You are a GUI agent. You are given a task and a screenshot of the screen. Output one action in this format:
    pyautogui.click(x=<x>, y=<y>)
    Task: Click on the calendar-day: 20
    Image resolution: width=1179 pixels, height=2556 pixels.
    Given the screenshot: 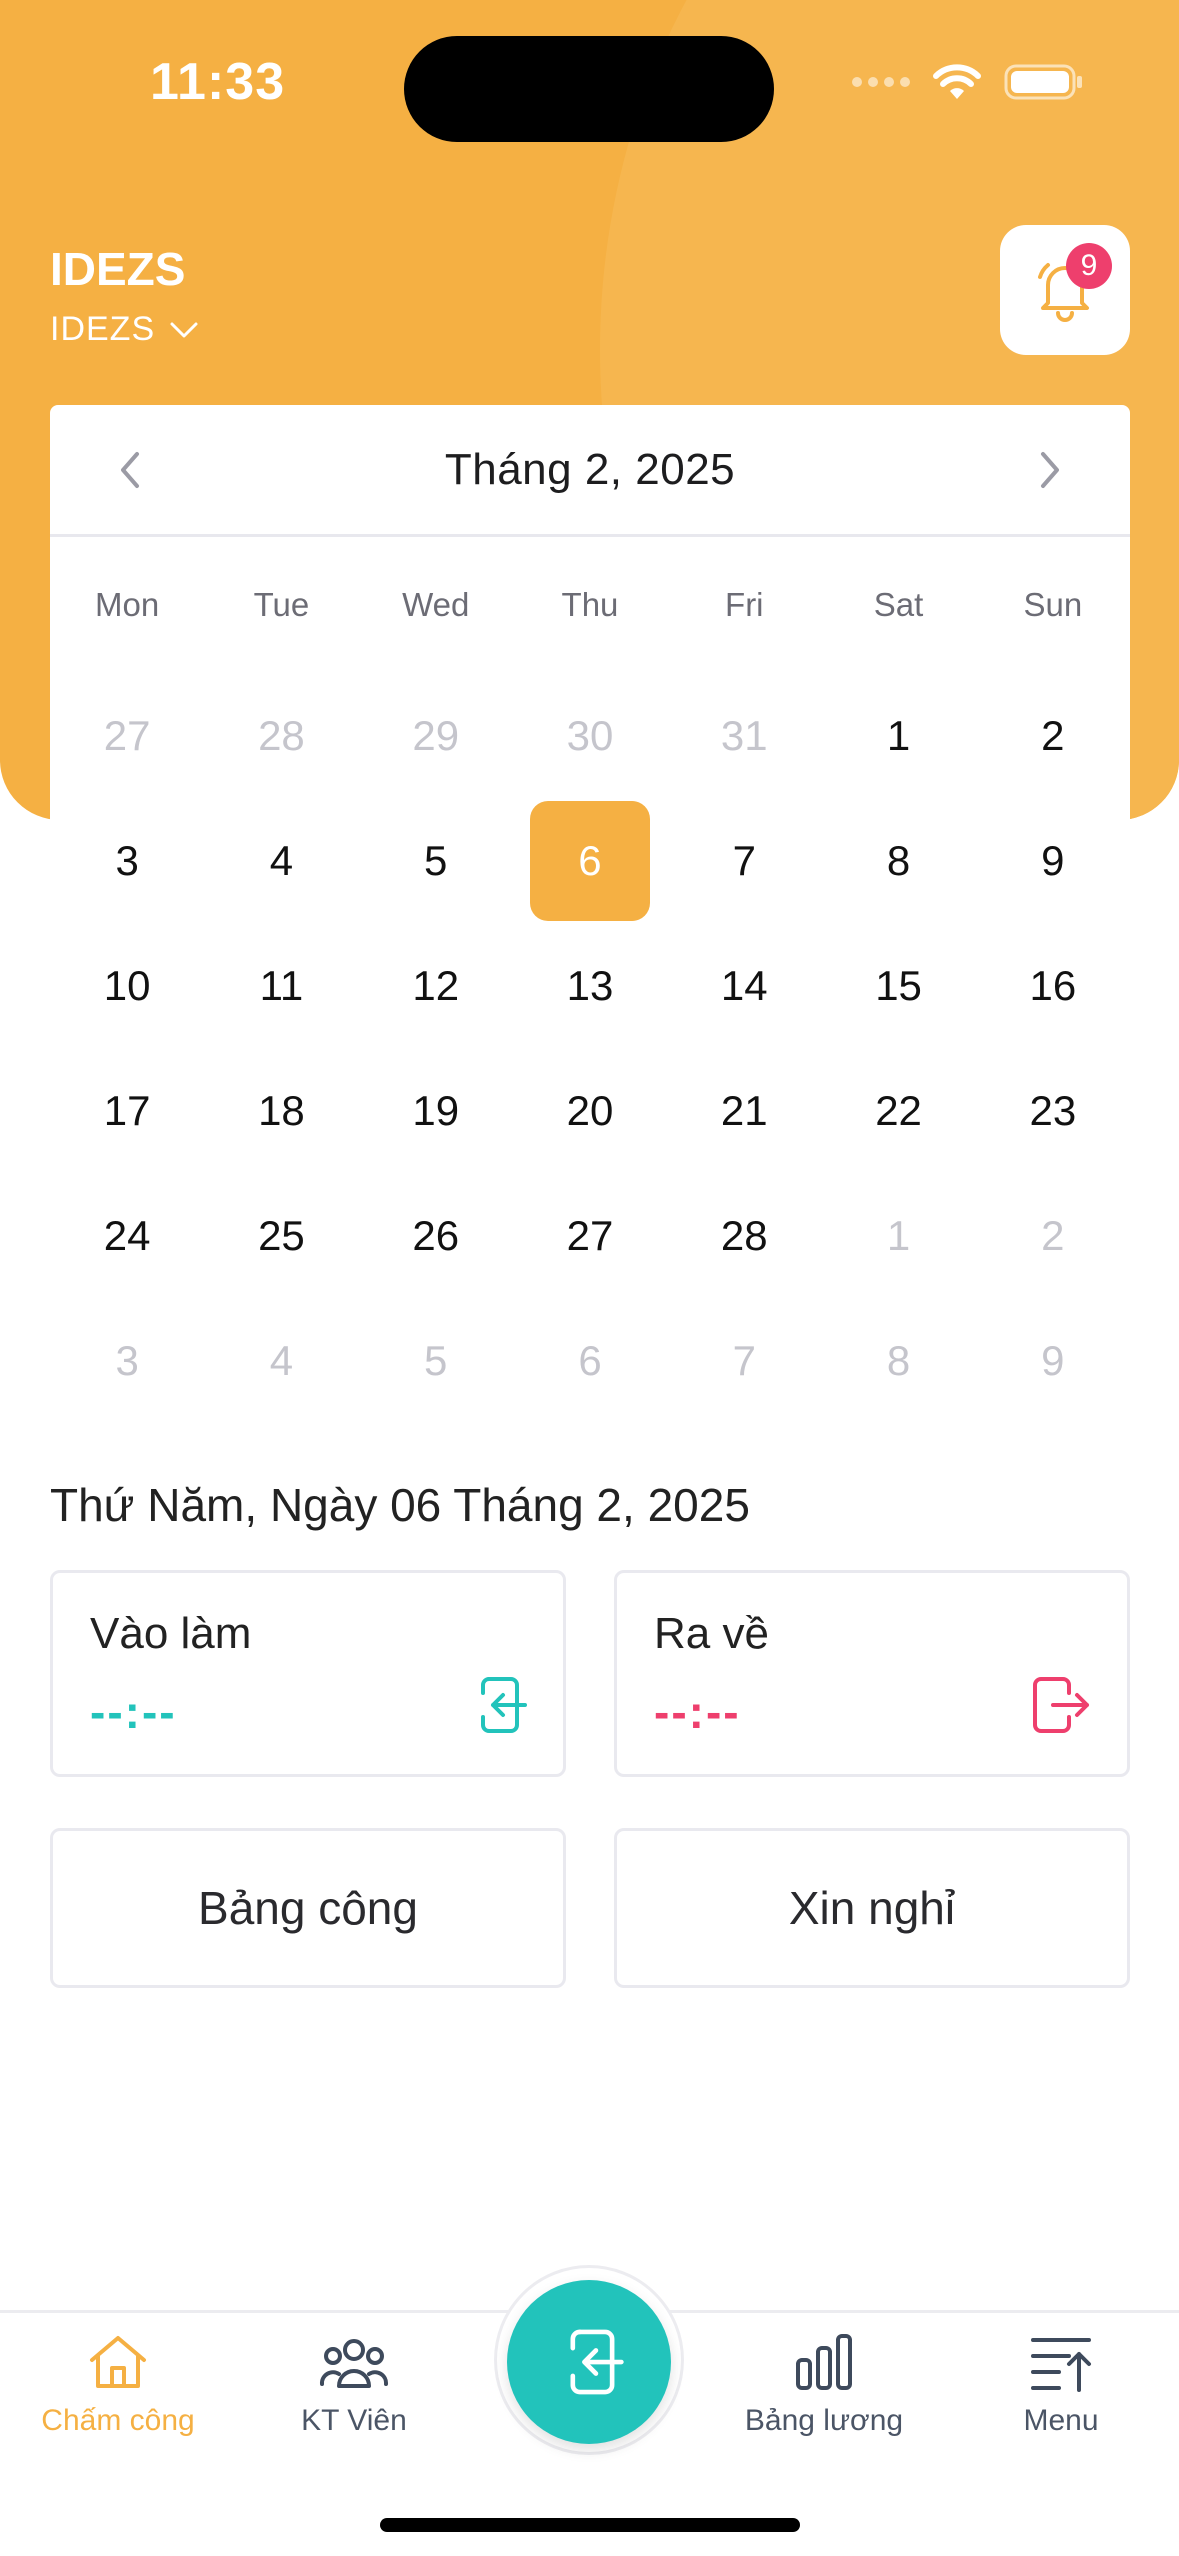 What is the action you would take?
    pyautogui.click(x=590, y=1111)
    